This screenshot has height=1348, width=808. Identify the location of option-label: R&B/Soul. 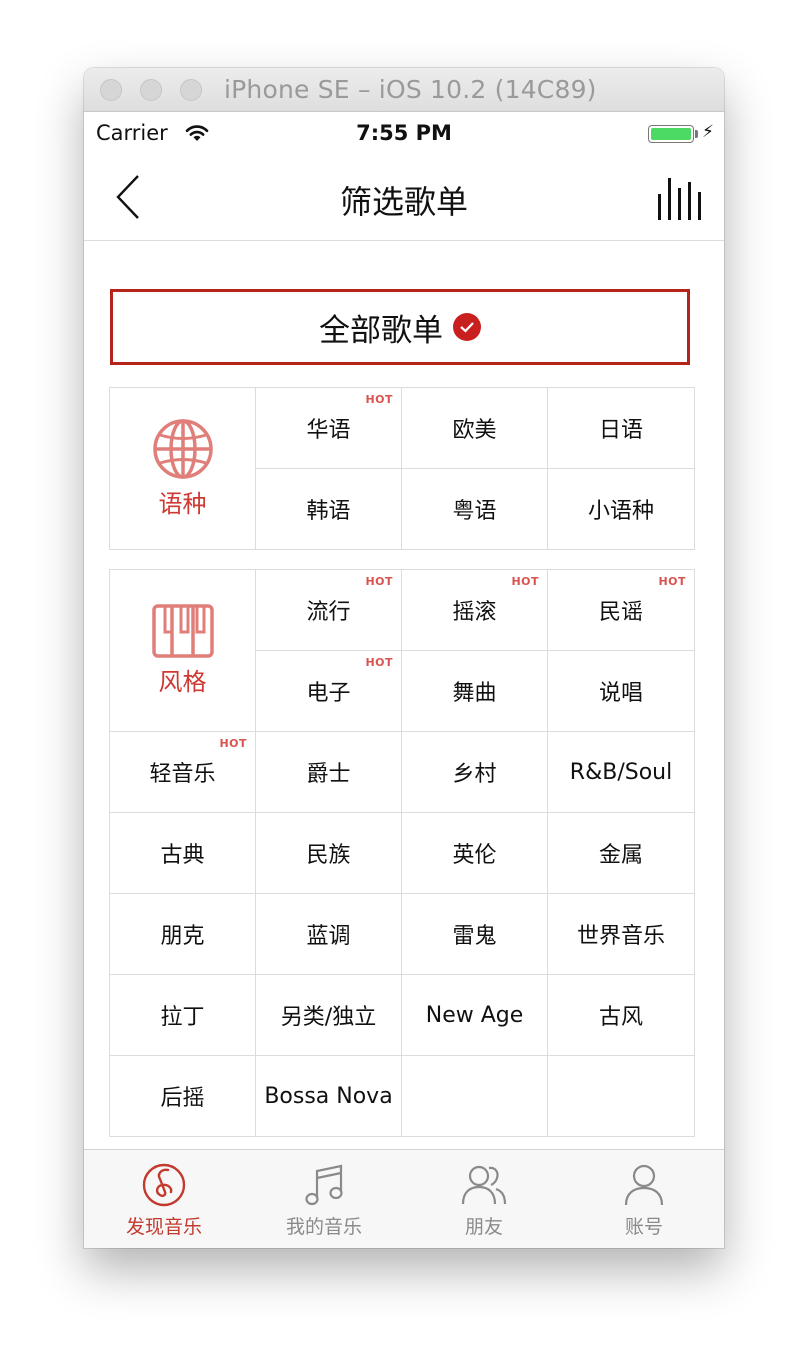
(621, 772).